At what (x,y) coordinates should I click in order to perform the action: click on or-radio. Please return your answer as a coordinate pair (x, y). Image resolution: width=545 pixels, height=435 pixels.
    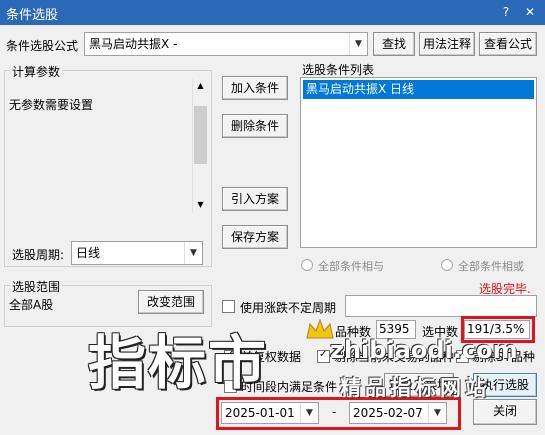
    Looking at the image, I should click on (447, 265).